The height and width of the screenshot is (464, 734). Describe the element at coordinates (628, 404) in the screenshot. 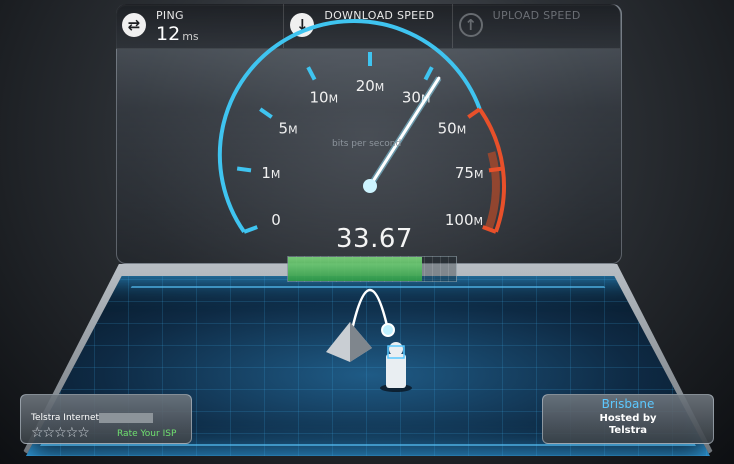

I see `server-city: Brisbane` at that location.